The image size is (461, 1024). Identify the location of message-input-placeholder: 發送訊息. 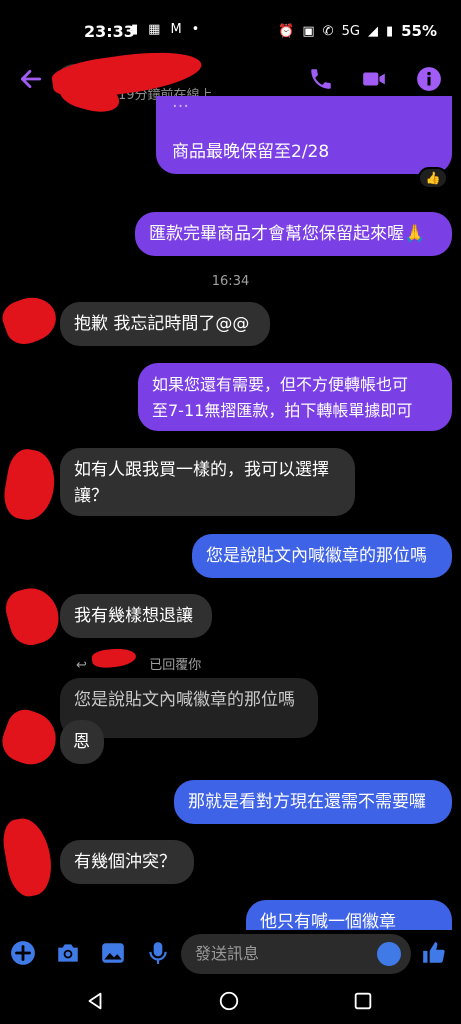
(227, 953).